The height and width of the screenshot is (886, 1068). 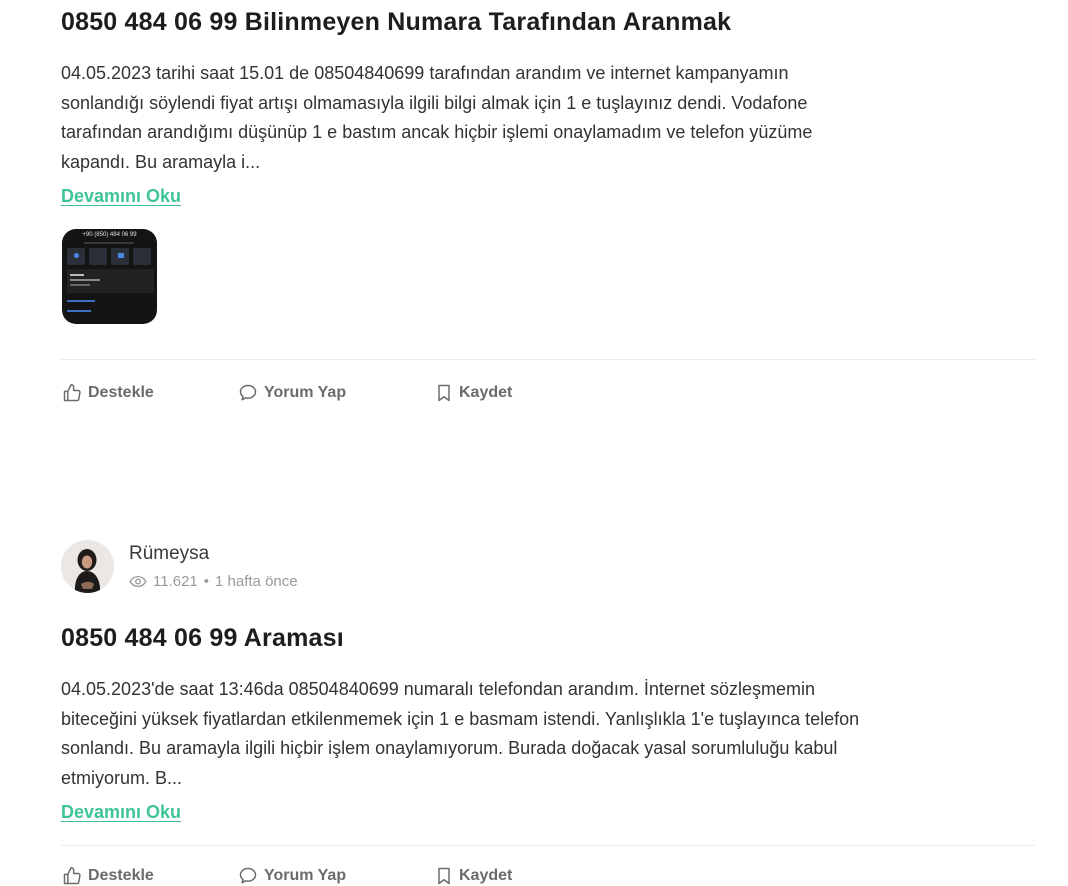 I want to click on author-name: Rümeysa, so click(x=213, y=554).